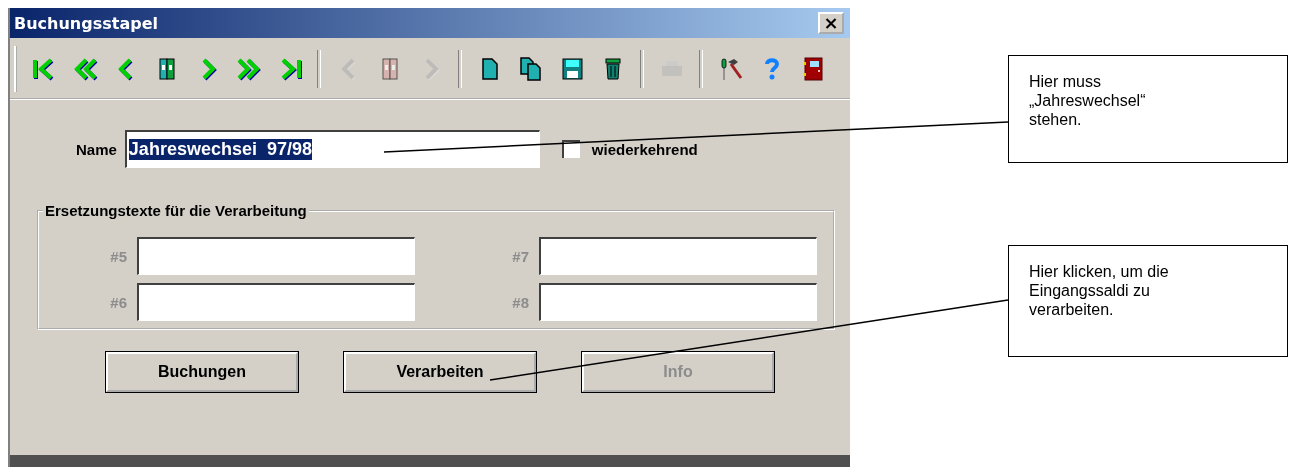  What do you see at coordinates (118, 302) in the screenshot?
I see `field-label: #6` at bounding box center [118, 302].